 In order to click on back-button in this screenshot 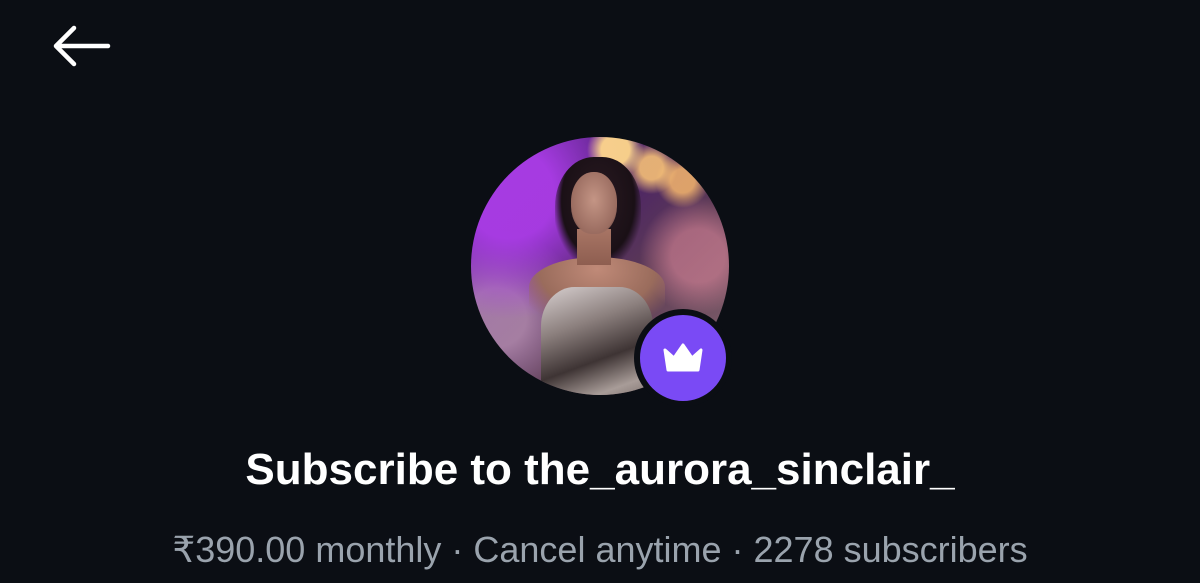, I will do `click(80, 46)`.